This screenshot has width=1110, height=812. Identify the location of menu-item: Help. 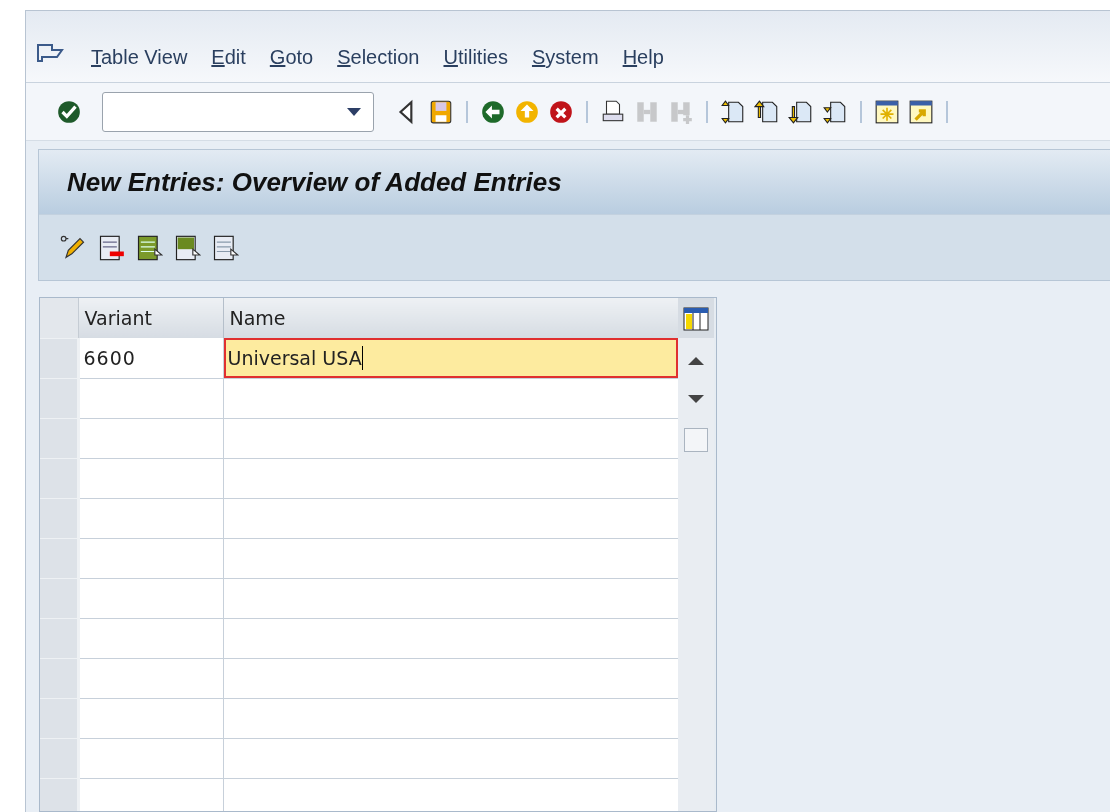
(643, 56).